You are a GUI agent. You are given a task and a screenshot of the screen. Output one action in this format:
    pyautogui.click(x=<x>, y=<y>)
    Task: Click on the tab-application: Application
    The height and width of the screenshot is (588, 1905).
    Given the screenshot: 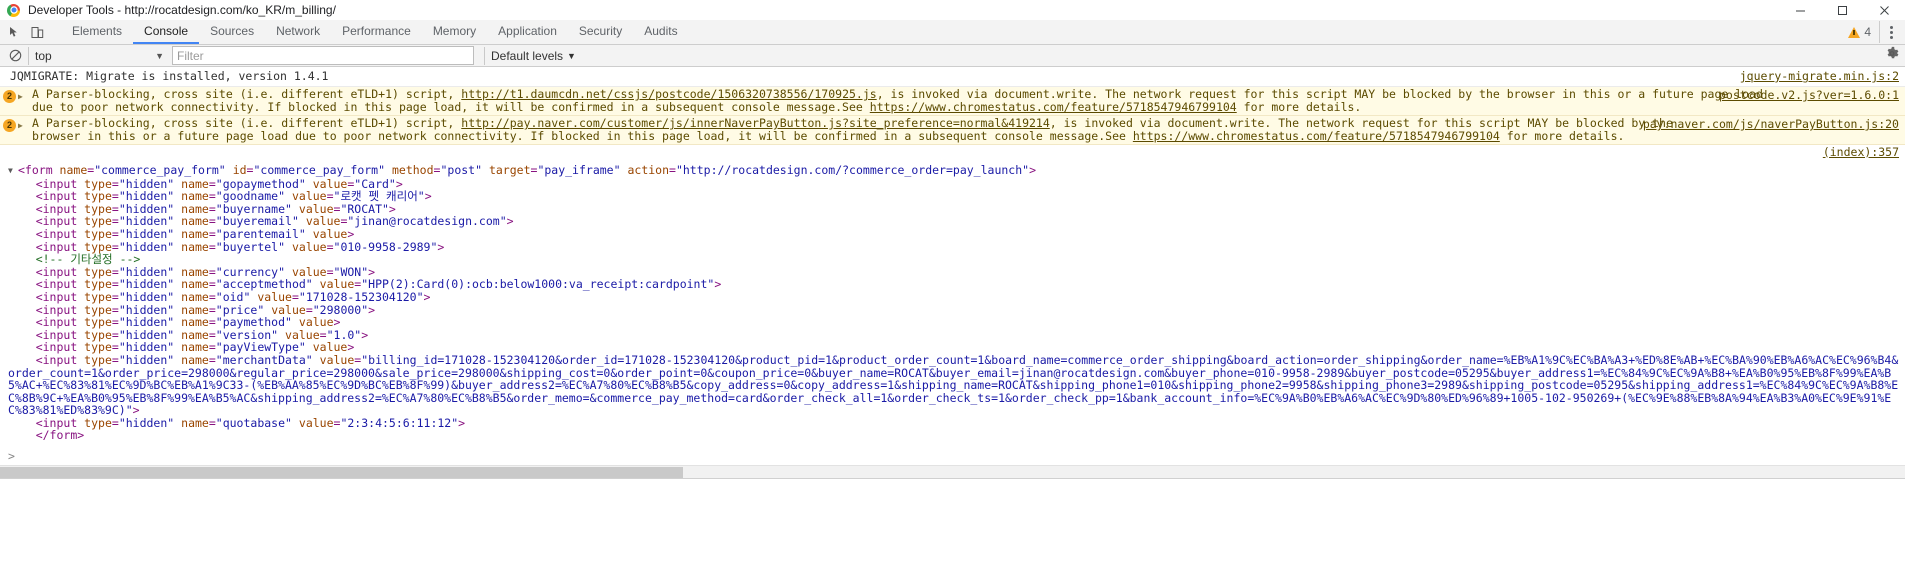 What is the action you would take?
    pyautogui.click(x=527, y=32)
    